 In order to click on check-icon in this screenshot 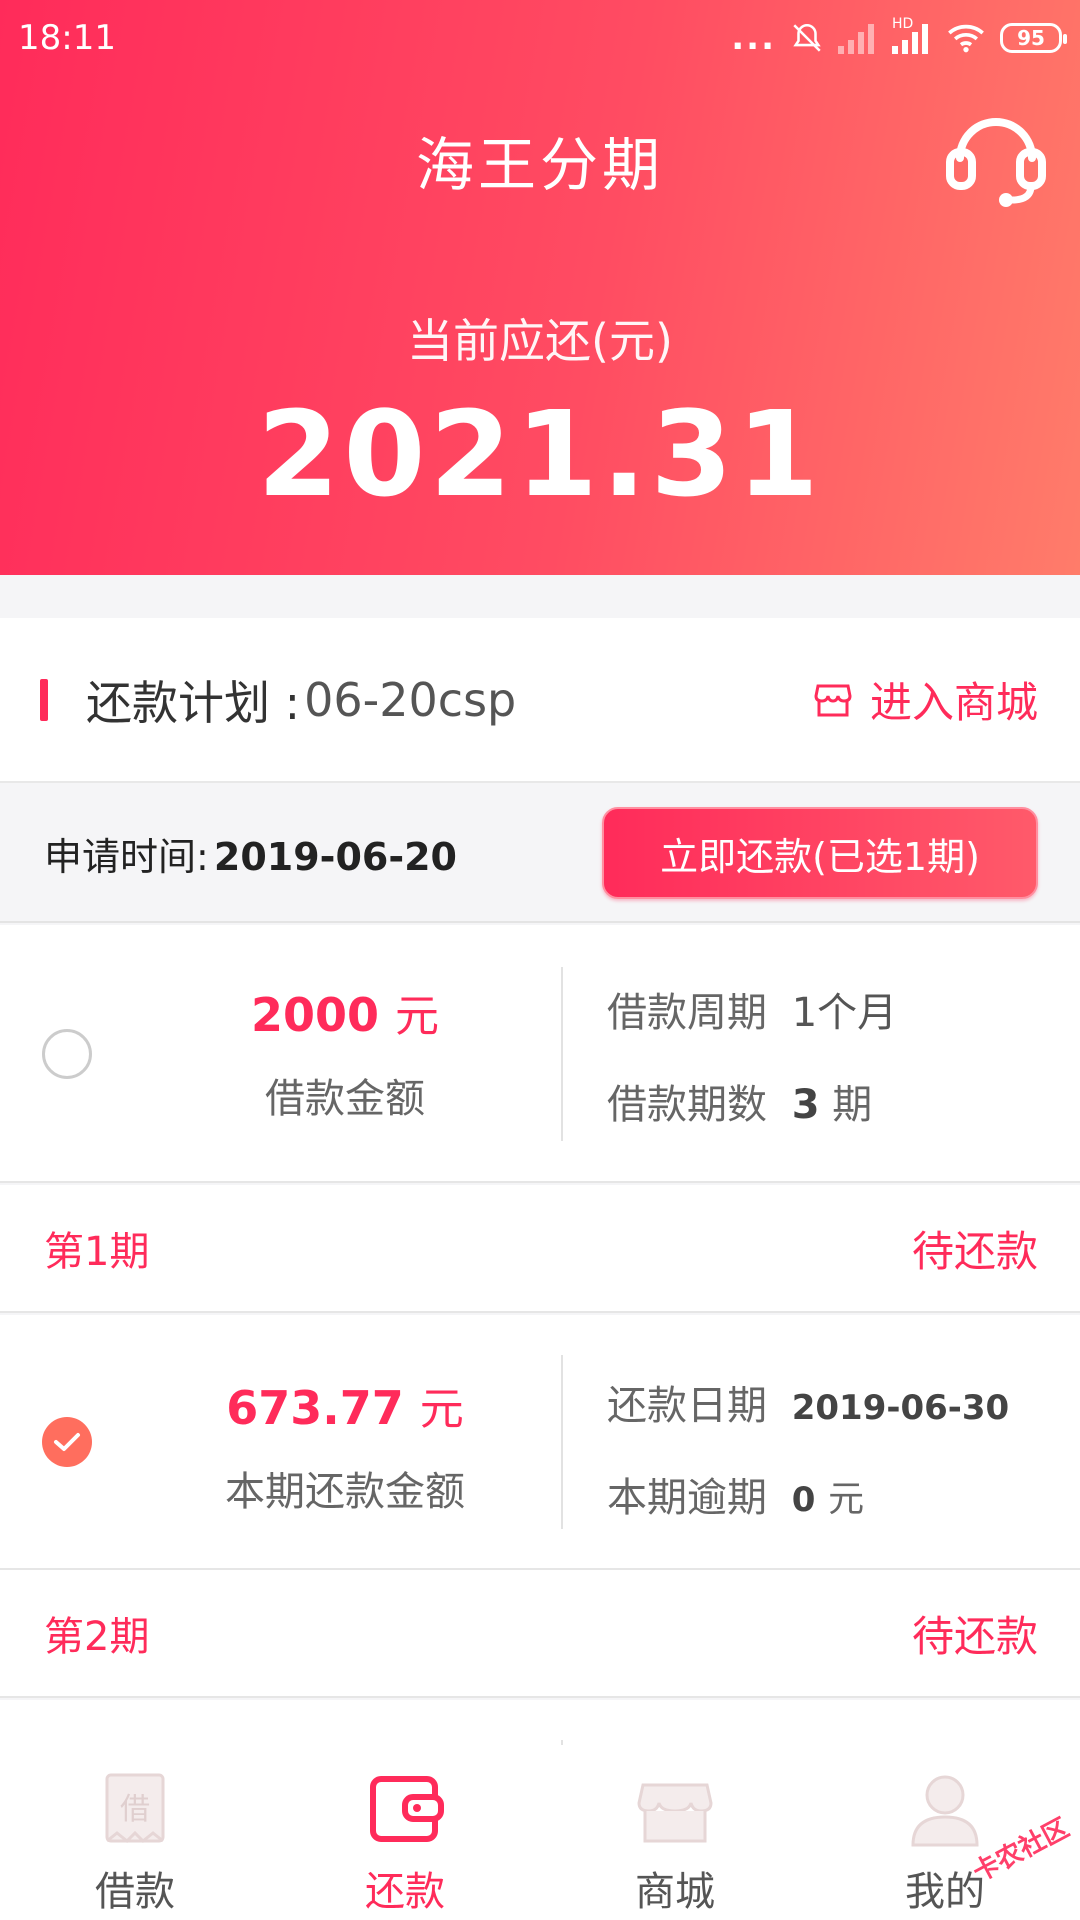, I will do `click(67, 1442)`.